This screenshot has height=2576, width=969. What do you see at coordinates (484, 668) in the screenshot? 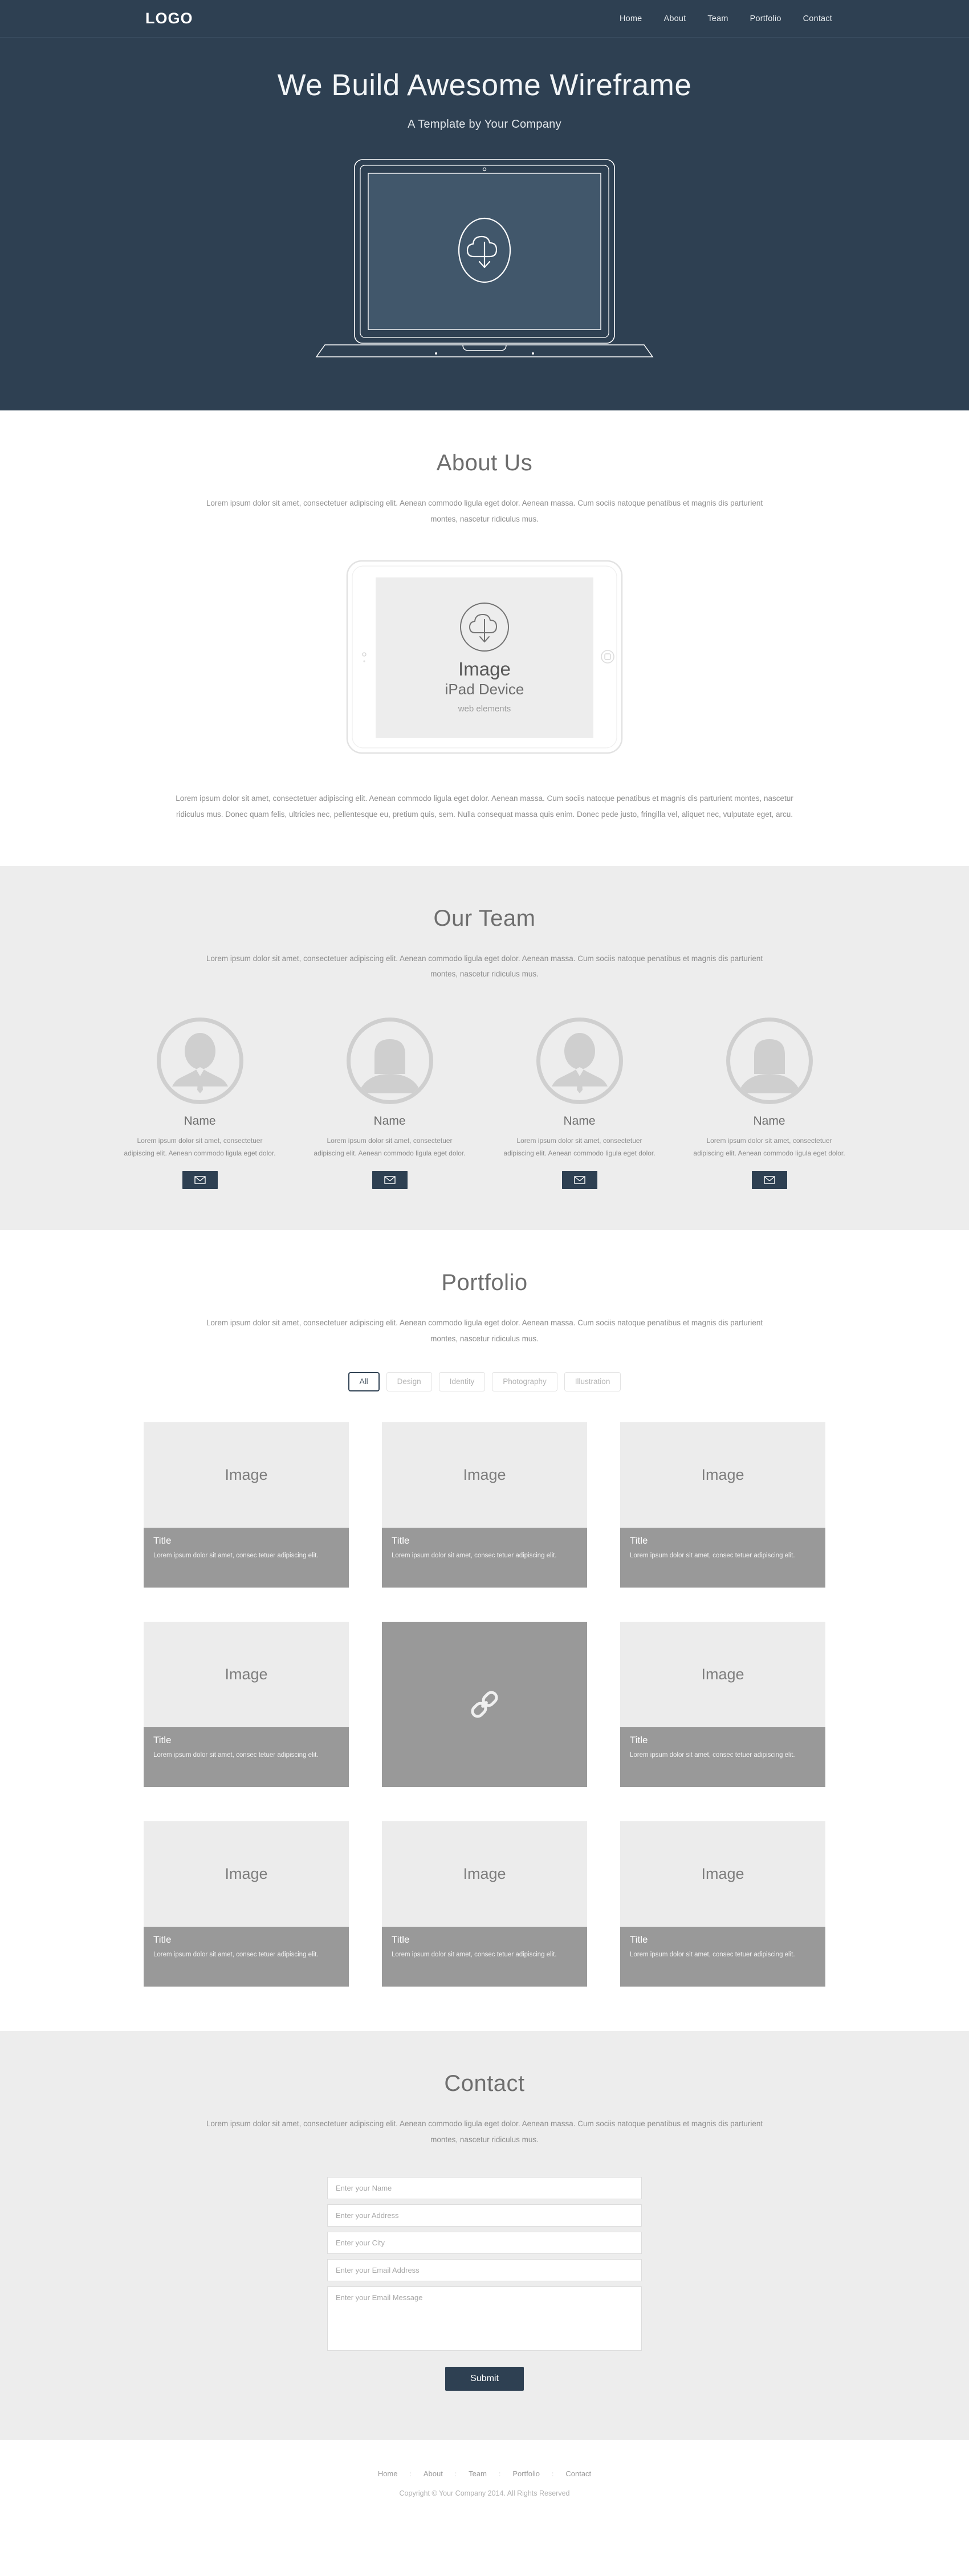
I see `ipad-image-label: Image` at bounding box center [484, 668].